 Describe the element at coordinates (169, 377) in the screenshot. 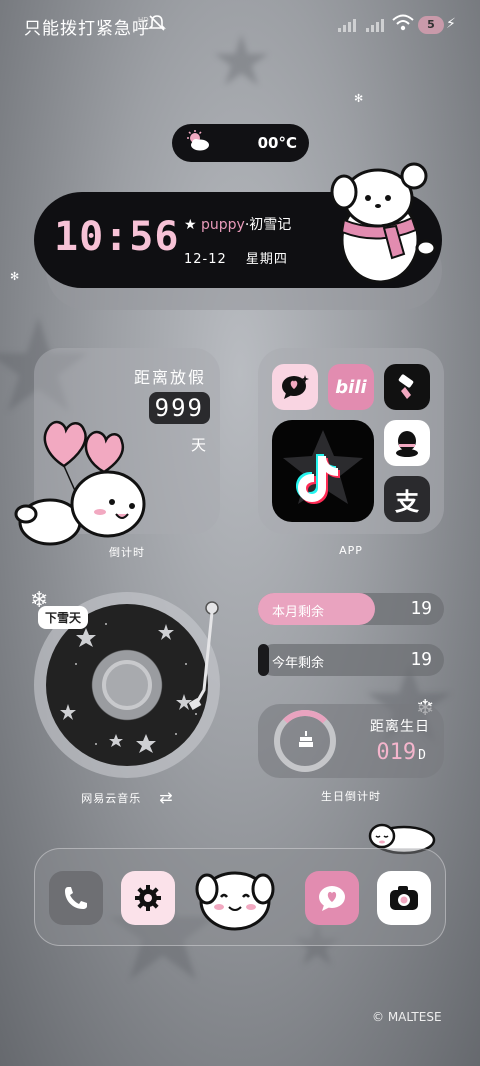

I see `countdown-title: 距离放假` at that location.